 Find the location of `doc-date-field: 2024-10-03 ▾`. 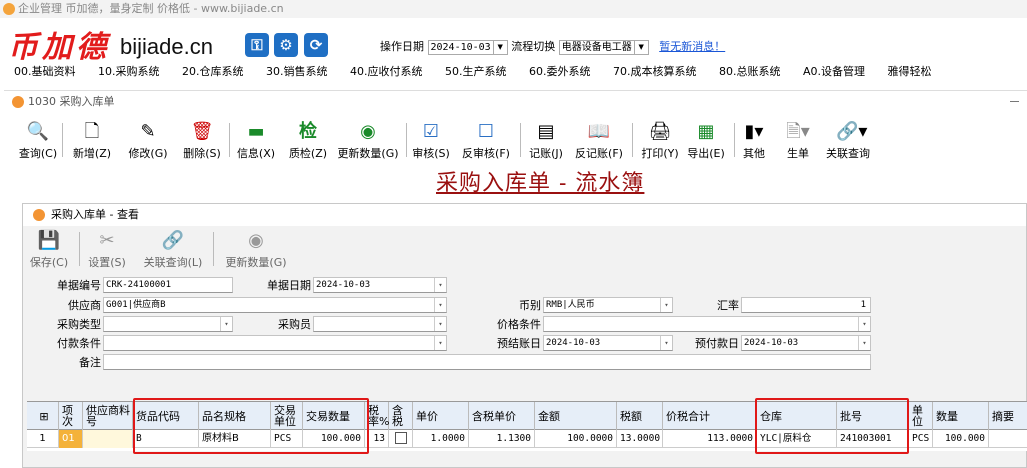

doc-date-field: 2024-10-03 ▾ is located at coordinates (380, 285).